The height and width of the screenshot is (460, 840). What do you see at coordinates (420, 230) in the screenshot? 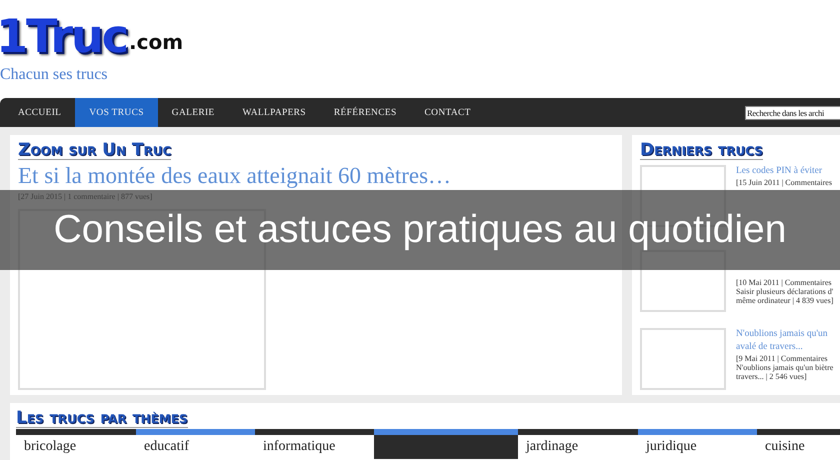
I see `banner-text: Conseils et astuces pratiques au quotidien` at bounding box center [420, 230].